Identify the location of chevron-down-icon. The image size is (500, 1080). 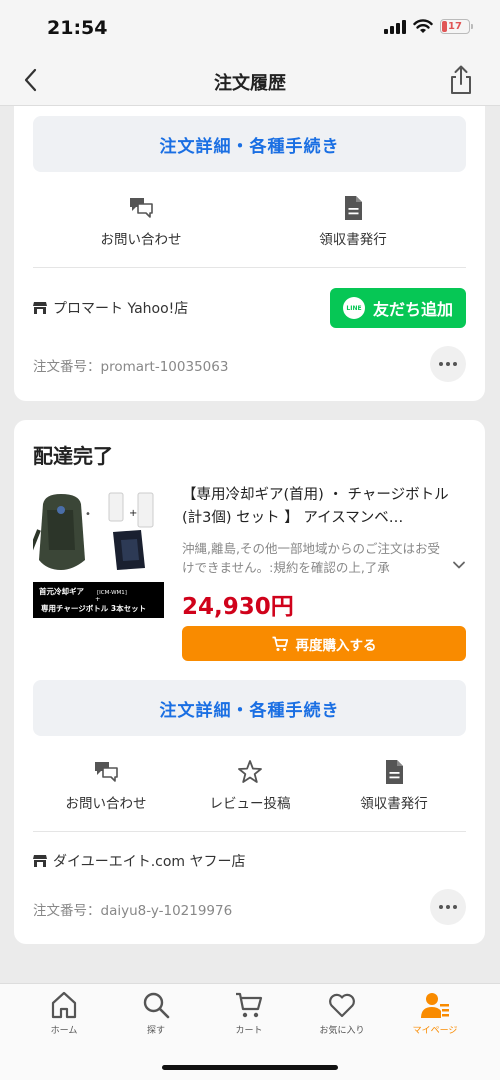
(459, 565).